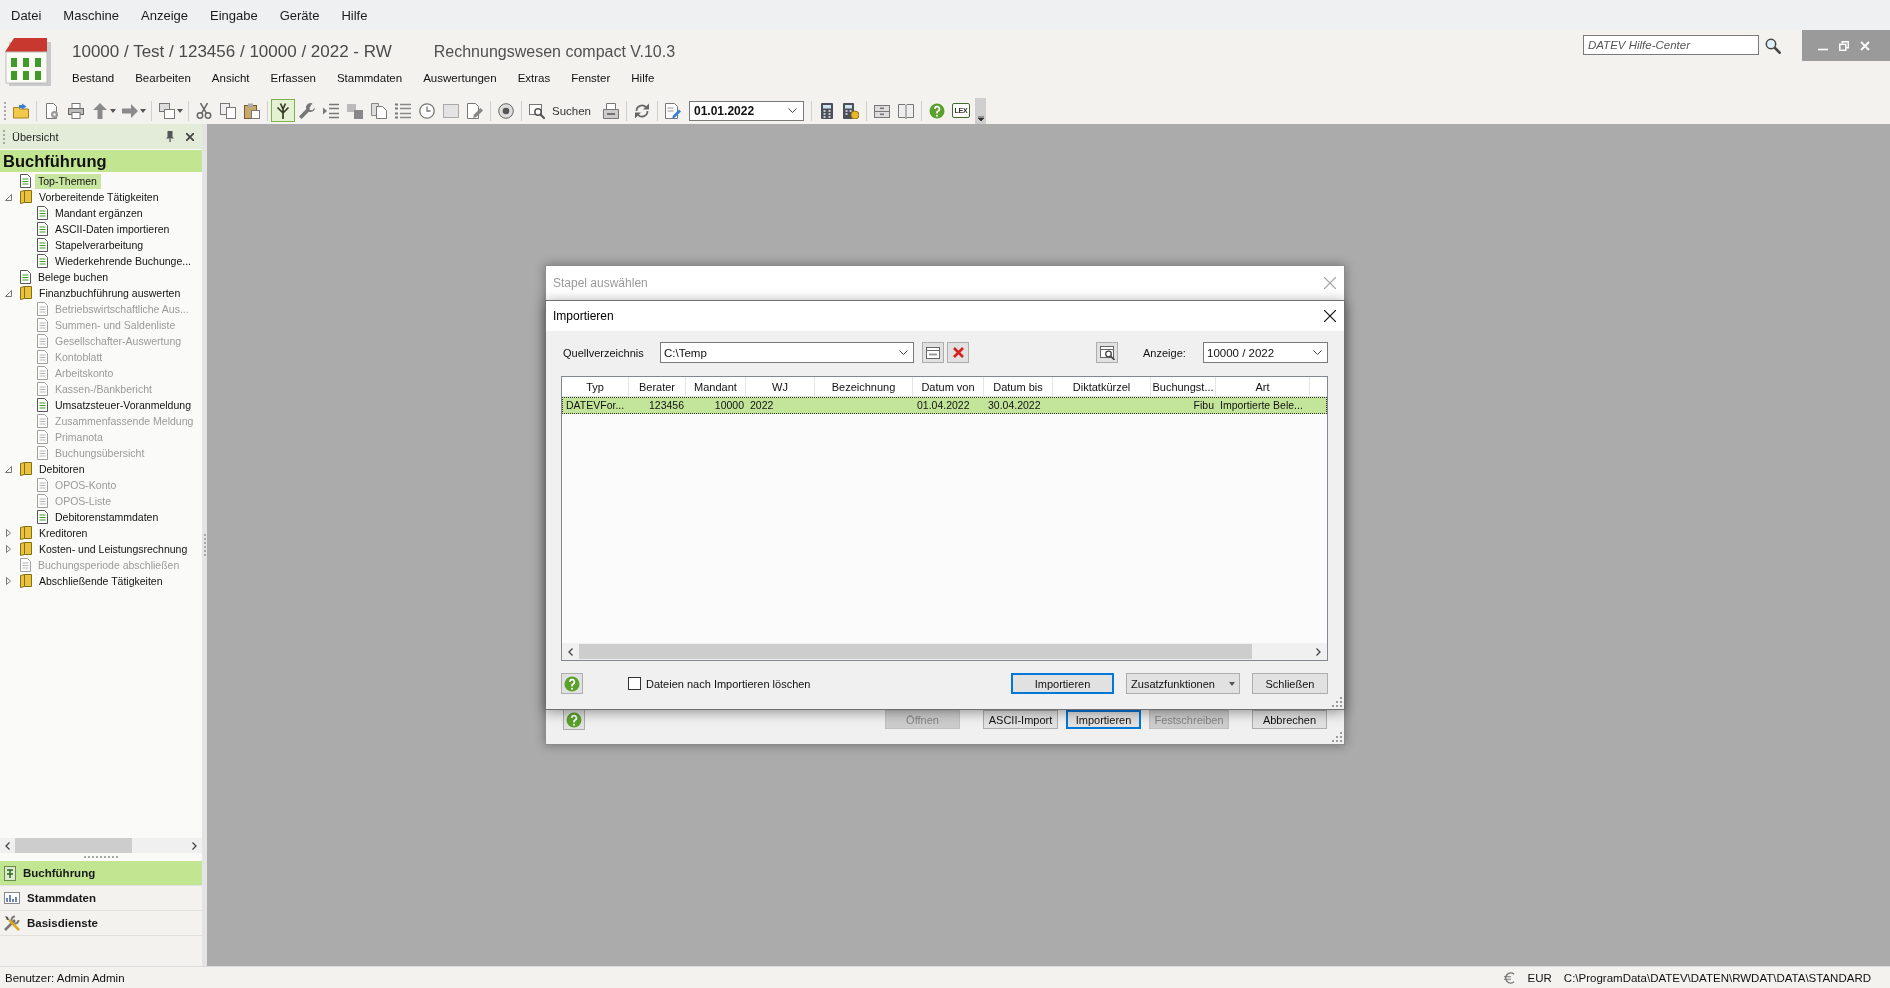  Describe the element at coordinates (204, 110) in the screenshot. I see `scissors-icon` at that location.